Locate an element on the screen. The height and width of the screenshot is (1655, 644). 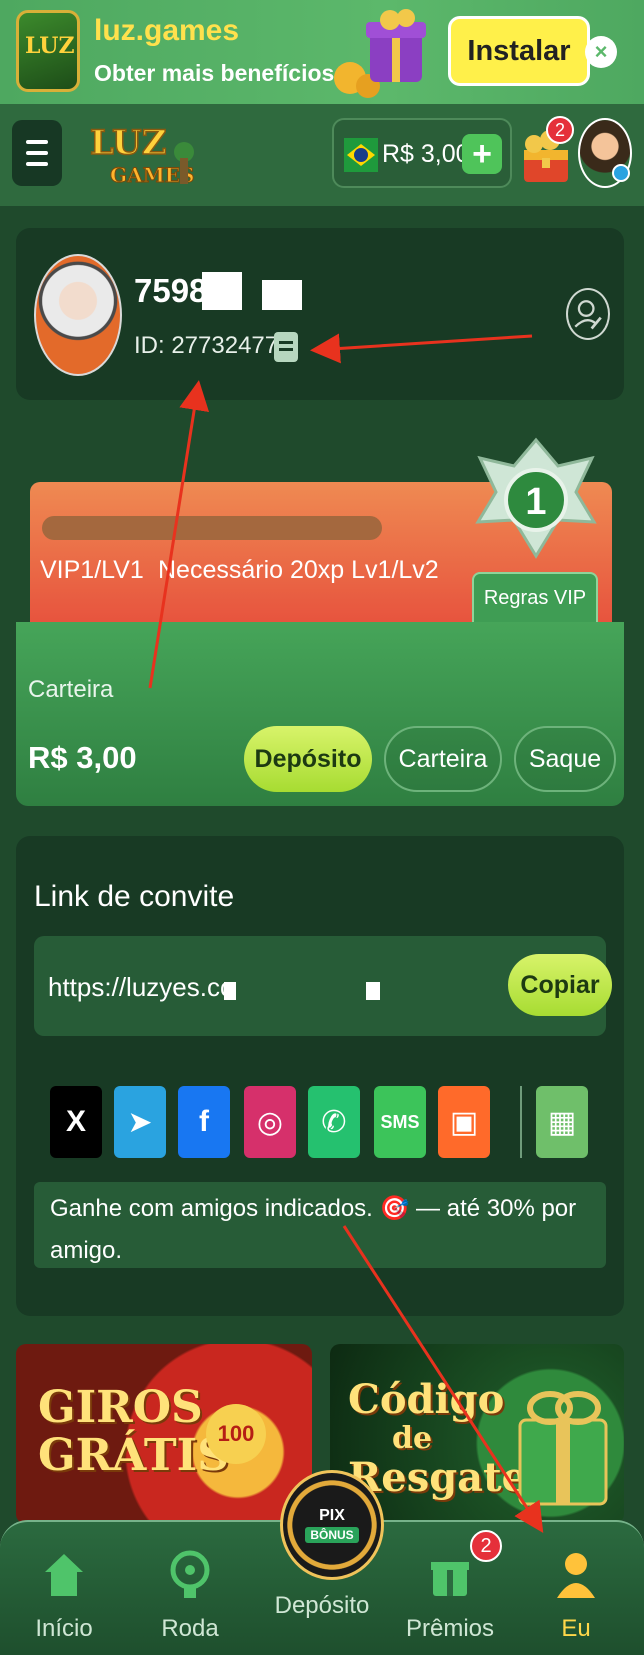
telegram-icon: ➤ is located at coordinates (140, 1122).